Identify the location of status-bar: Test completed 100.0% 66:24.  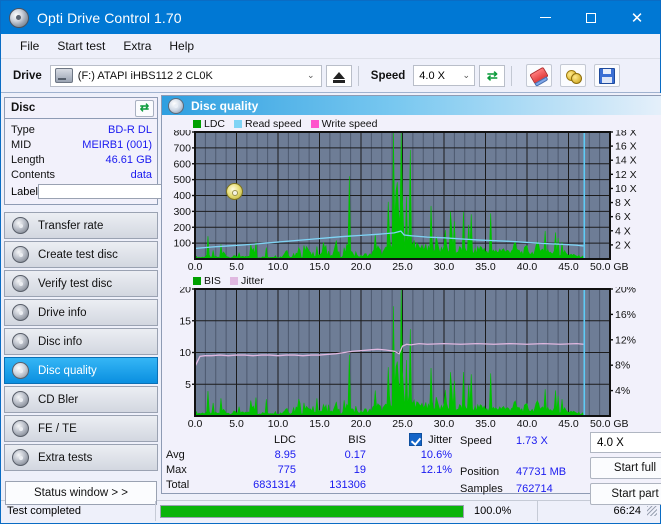
(330, 510).